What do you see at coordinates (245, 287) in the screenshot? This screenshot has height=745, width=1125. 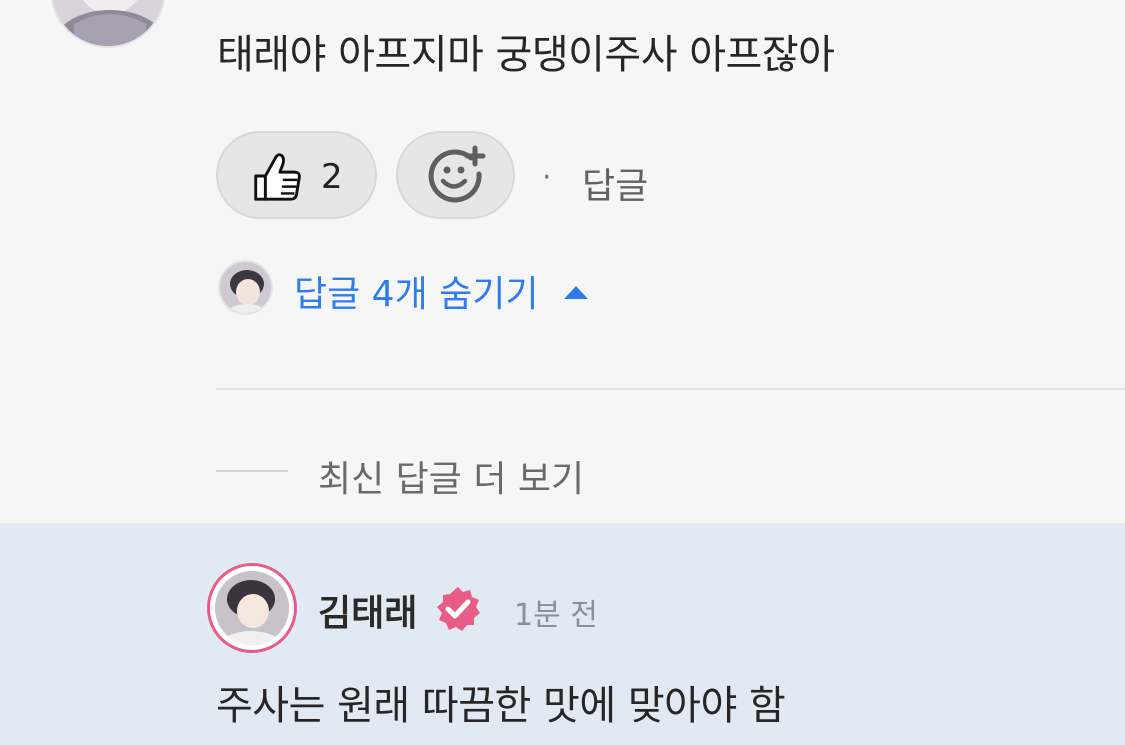 I see `replier-avatar` at bounding box center [245, 287].